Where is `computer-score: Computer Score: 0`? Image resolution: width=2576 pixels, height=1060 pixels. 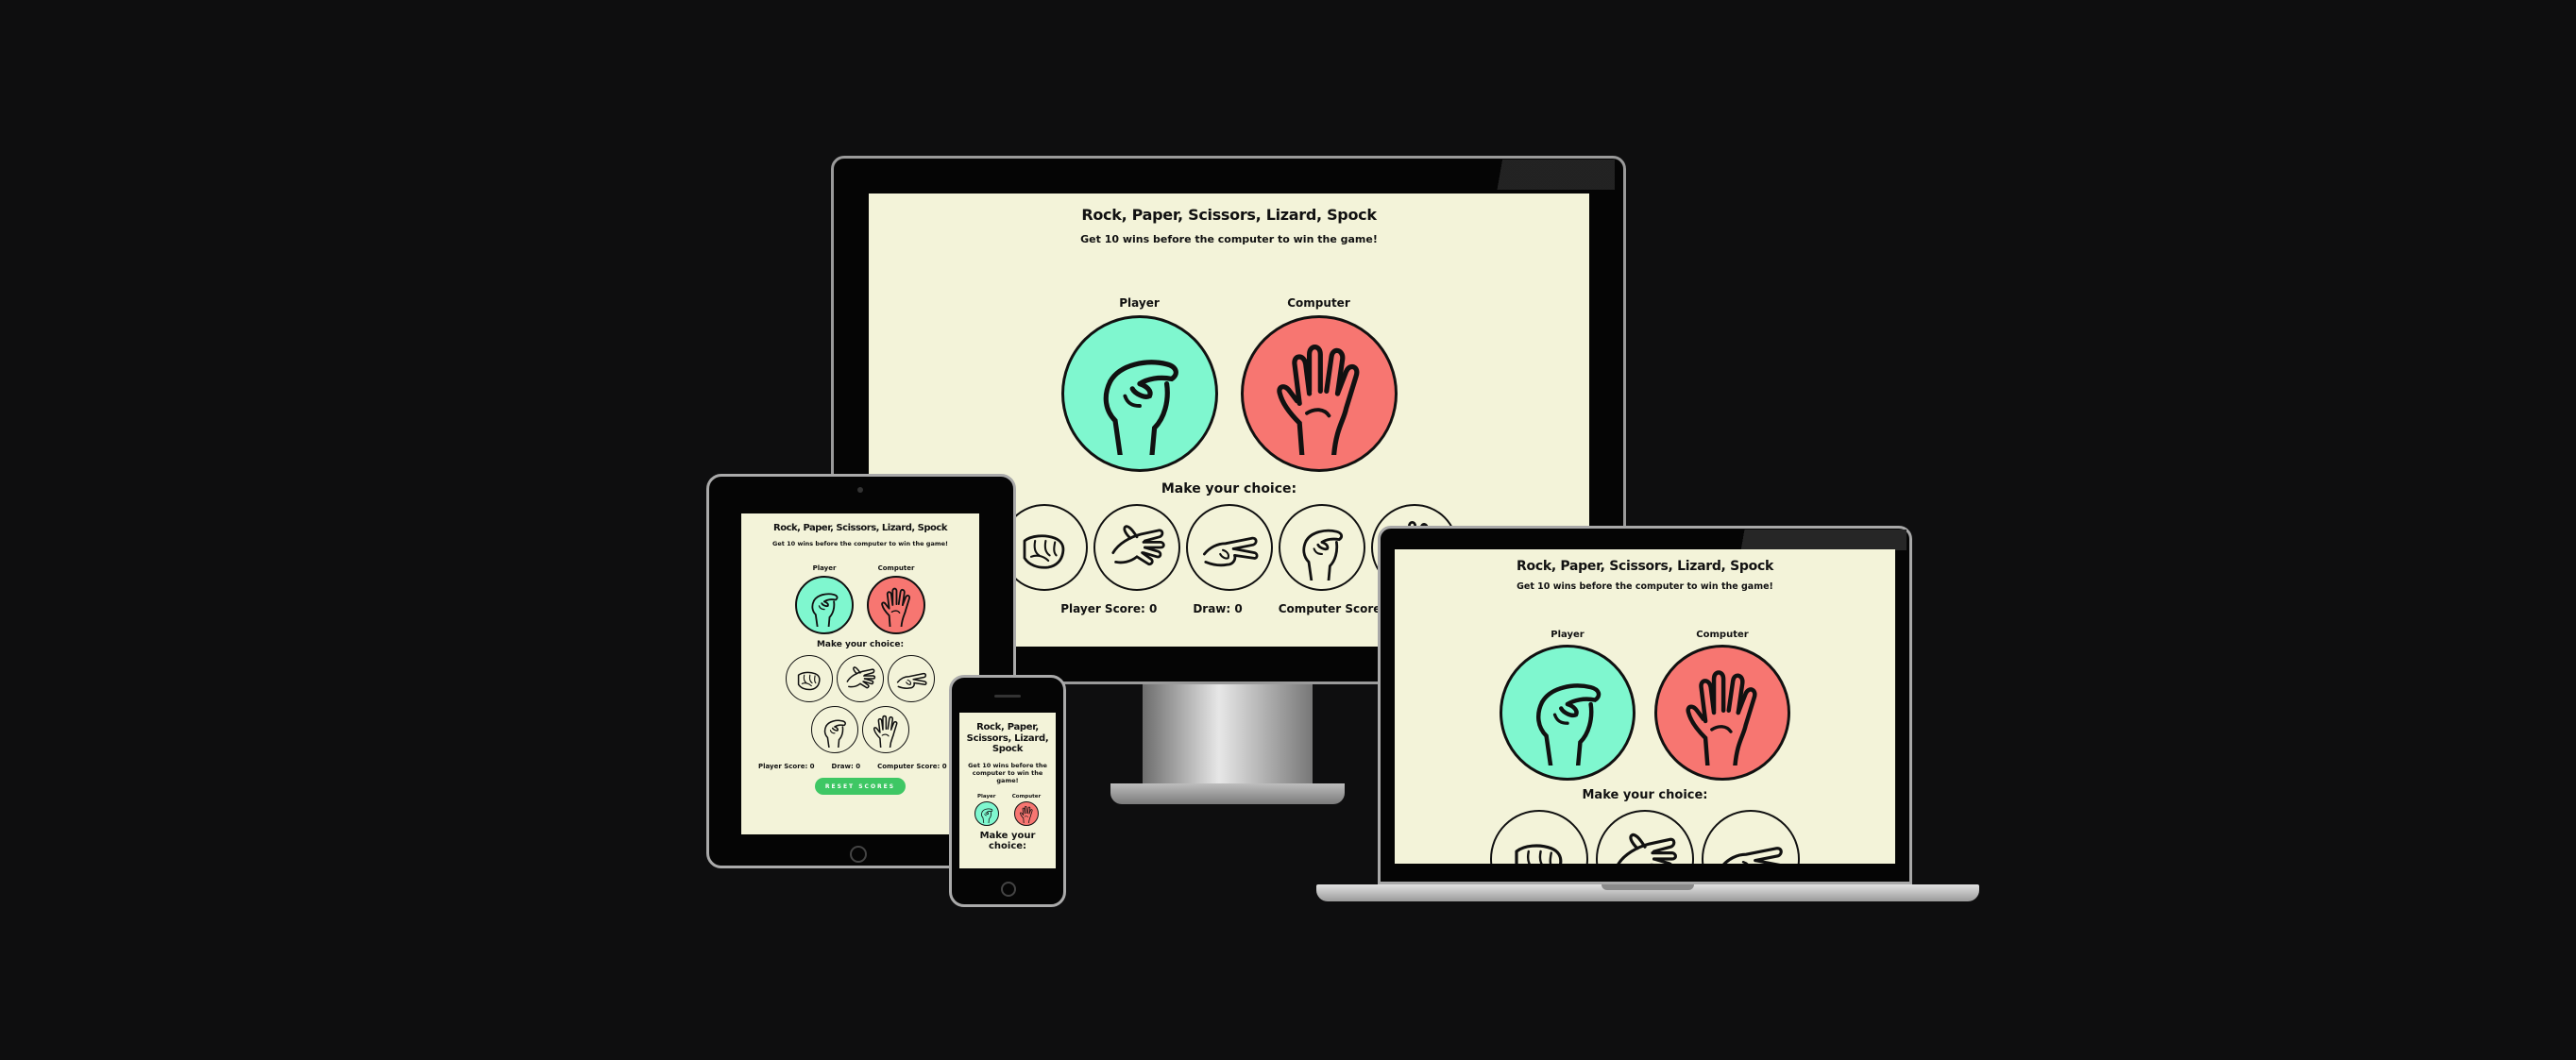
computer-score: Computer Score: 0 is located at coordinates (912, 766).